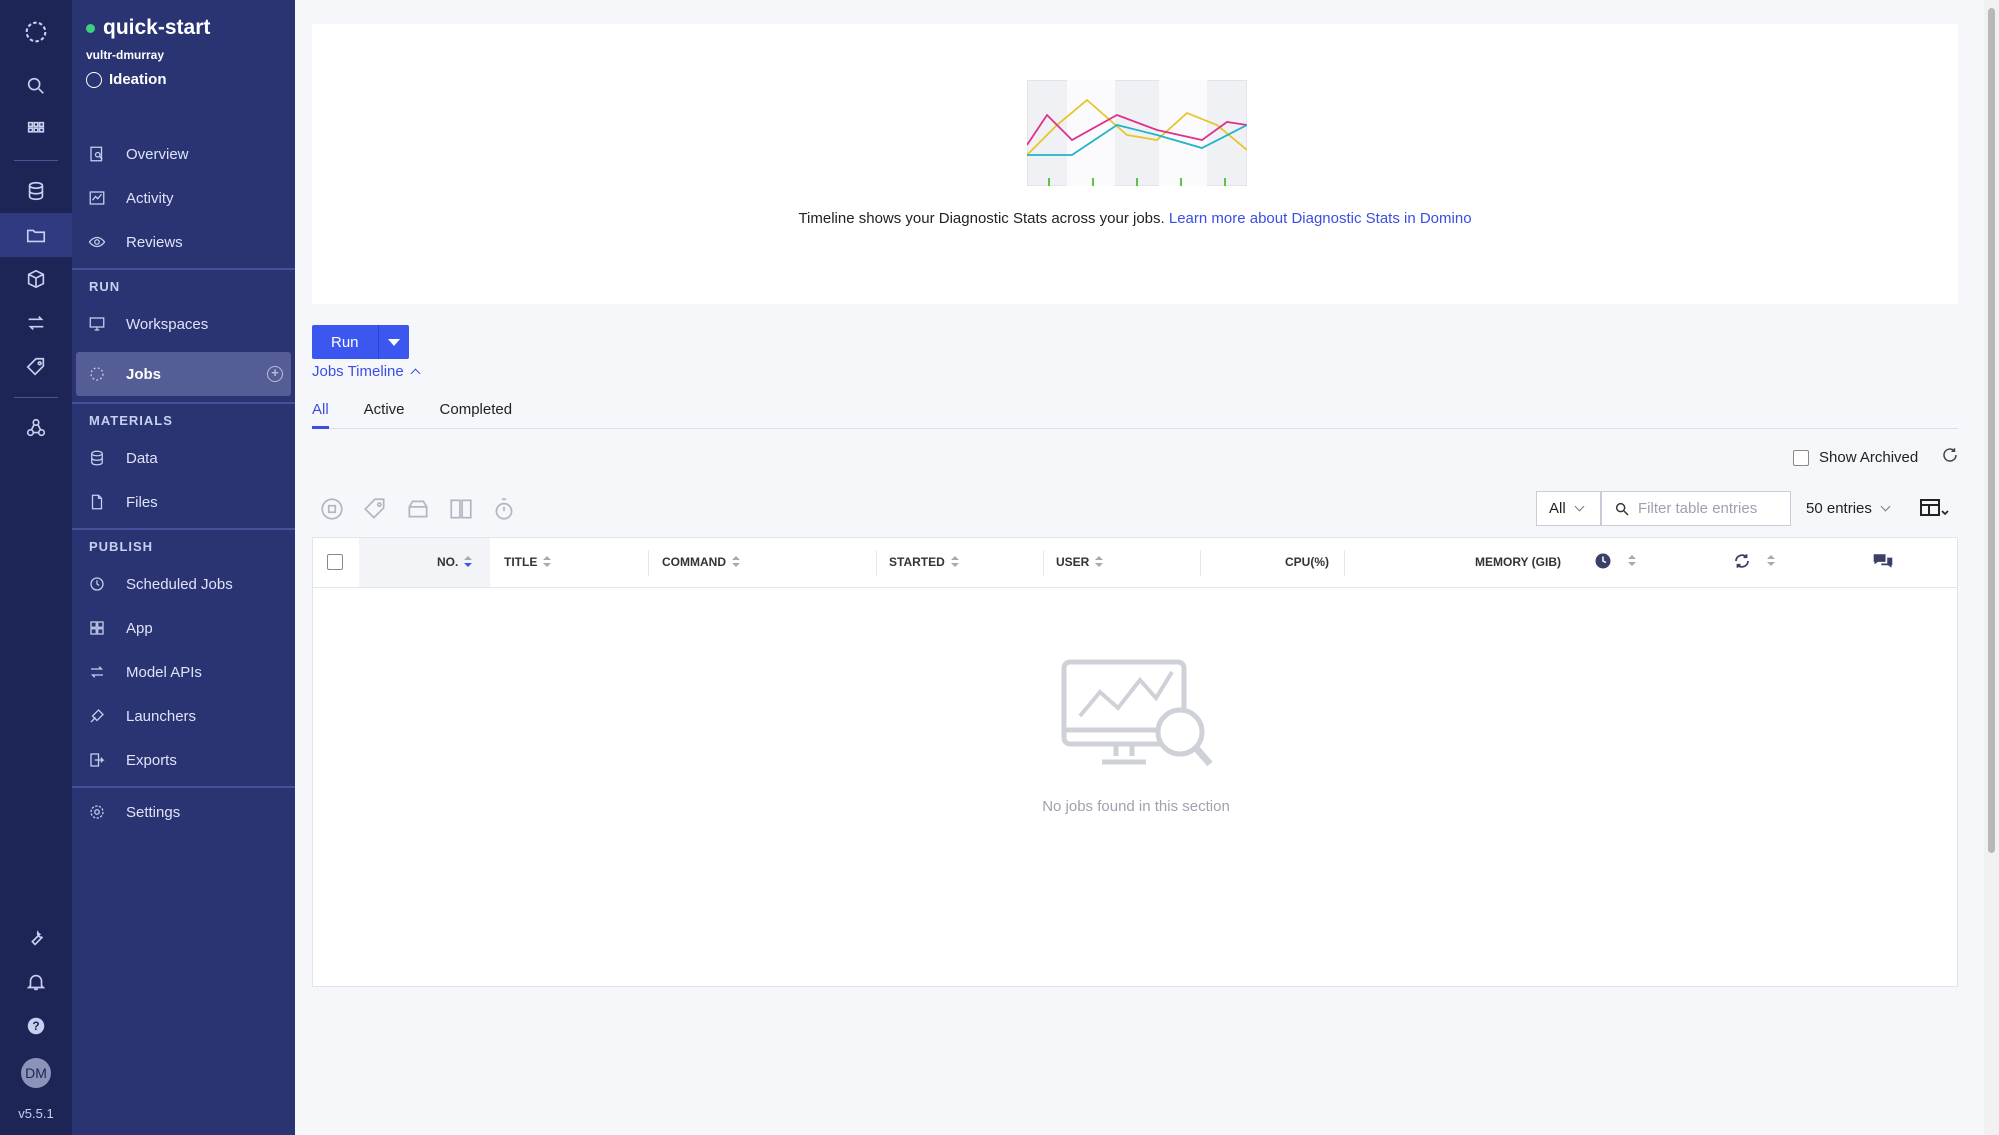 This screenshot has width=1999, height=1135. I want to click on jobs-timeline-toggle: Jobs Timeline, so click(366, 371).